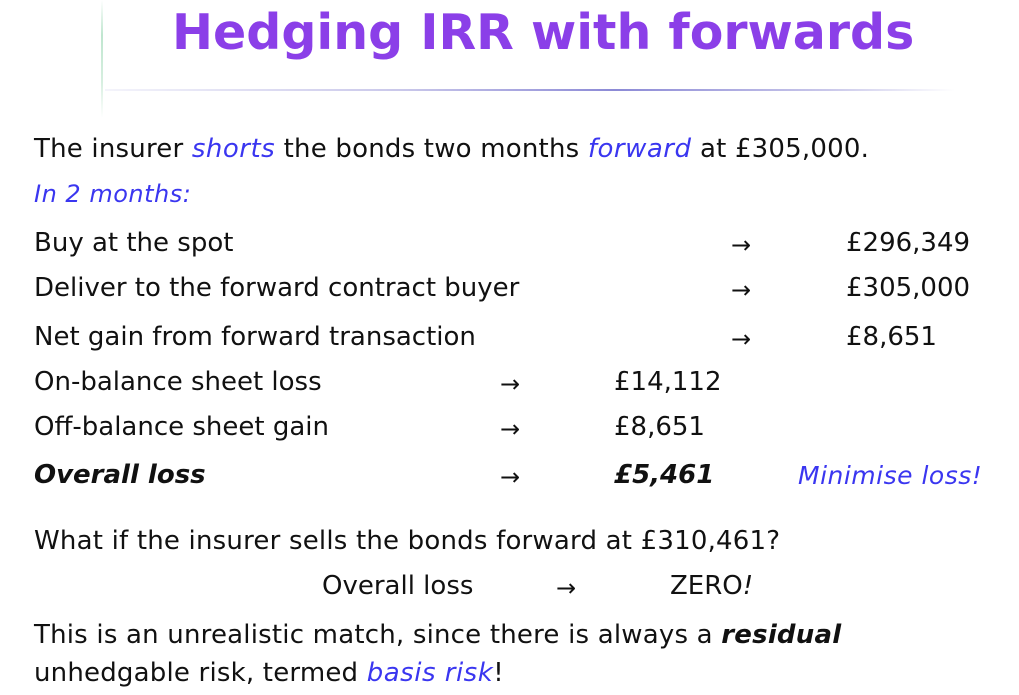 This screenshot has width=1019, height=695. I want to click on row-label-buy-spot: Buy at the spot, so click(134, 243).